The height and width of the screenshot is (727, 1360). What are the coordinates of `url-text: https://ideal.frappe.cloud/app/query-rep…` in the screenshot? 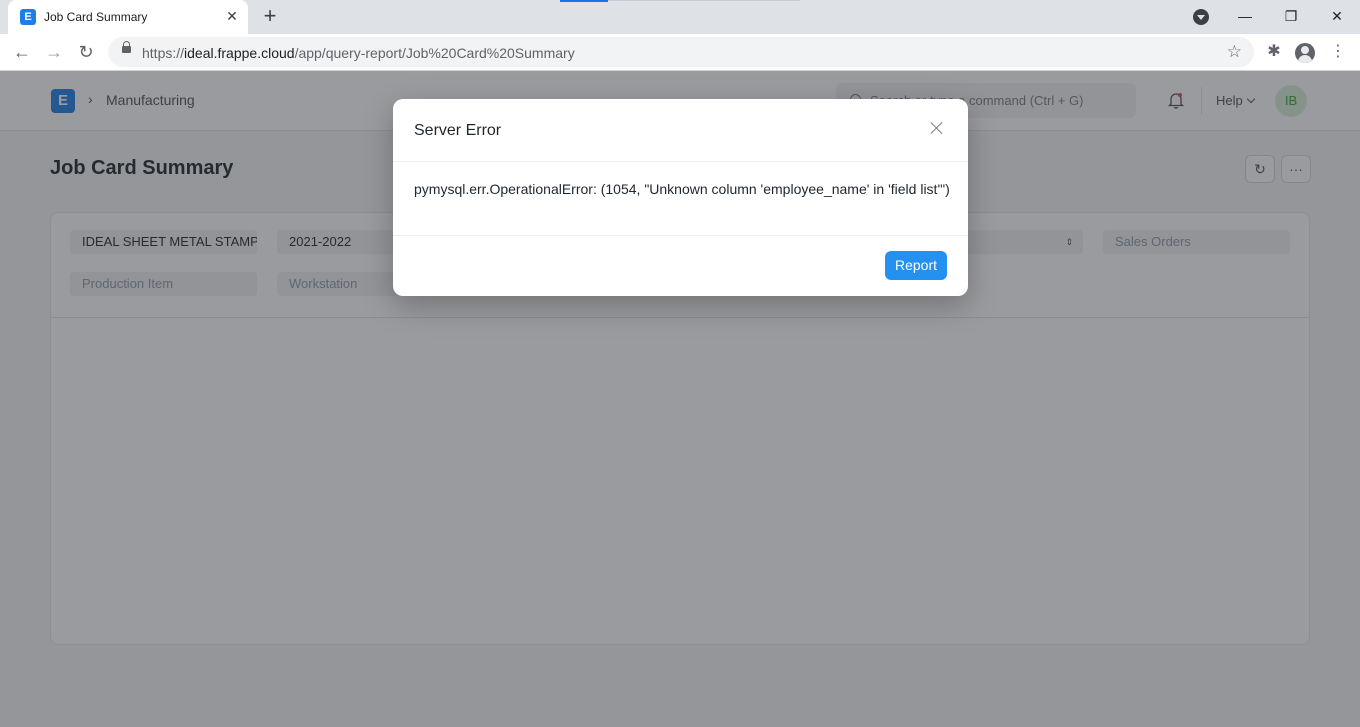 It's located at (358, 53).